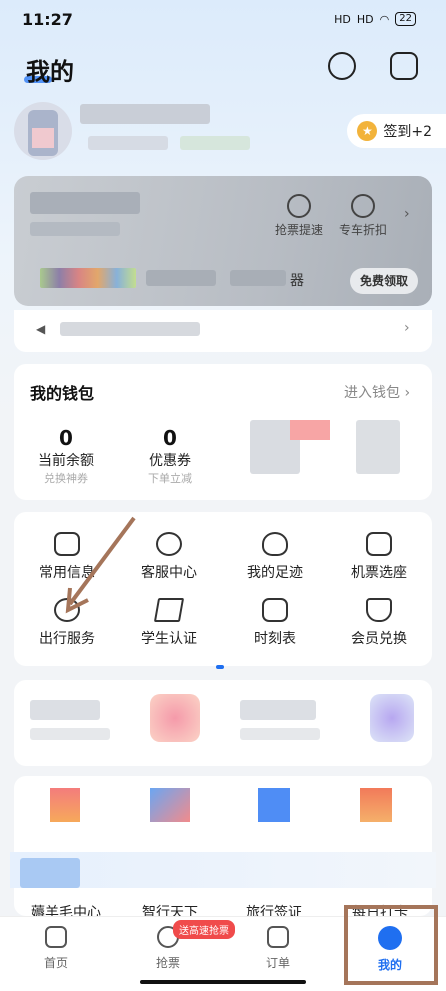  I want to click on service-footprint: 我的足迹, so click(275, 557).